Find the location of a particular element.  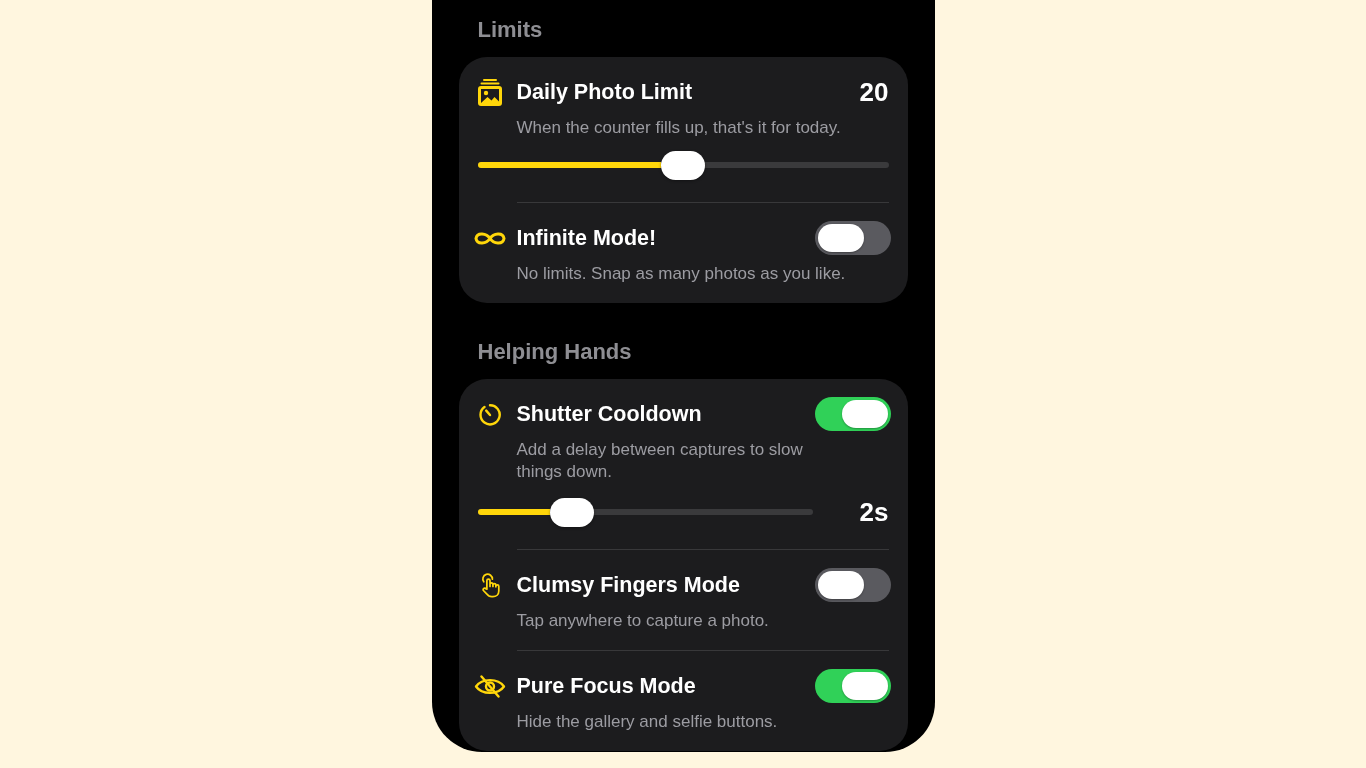

eye-slash-icon is located at coordinates (489, 686).